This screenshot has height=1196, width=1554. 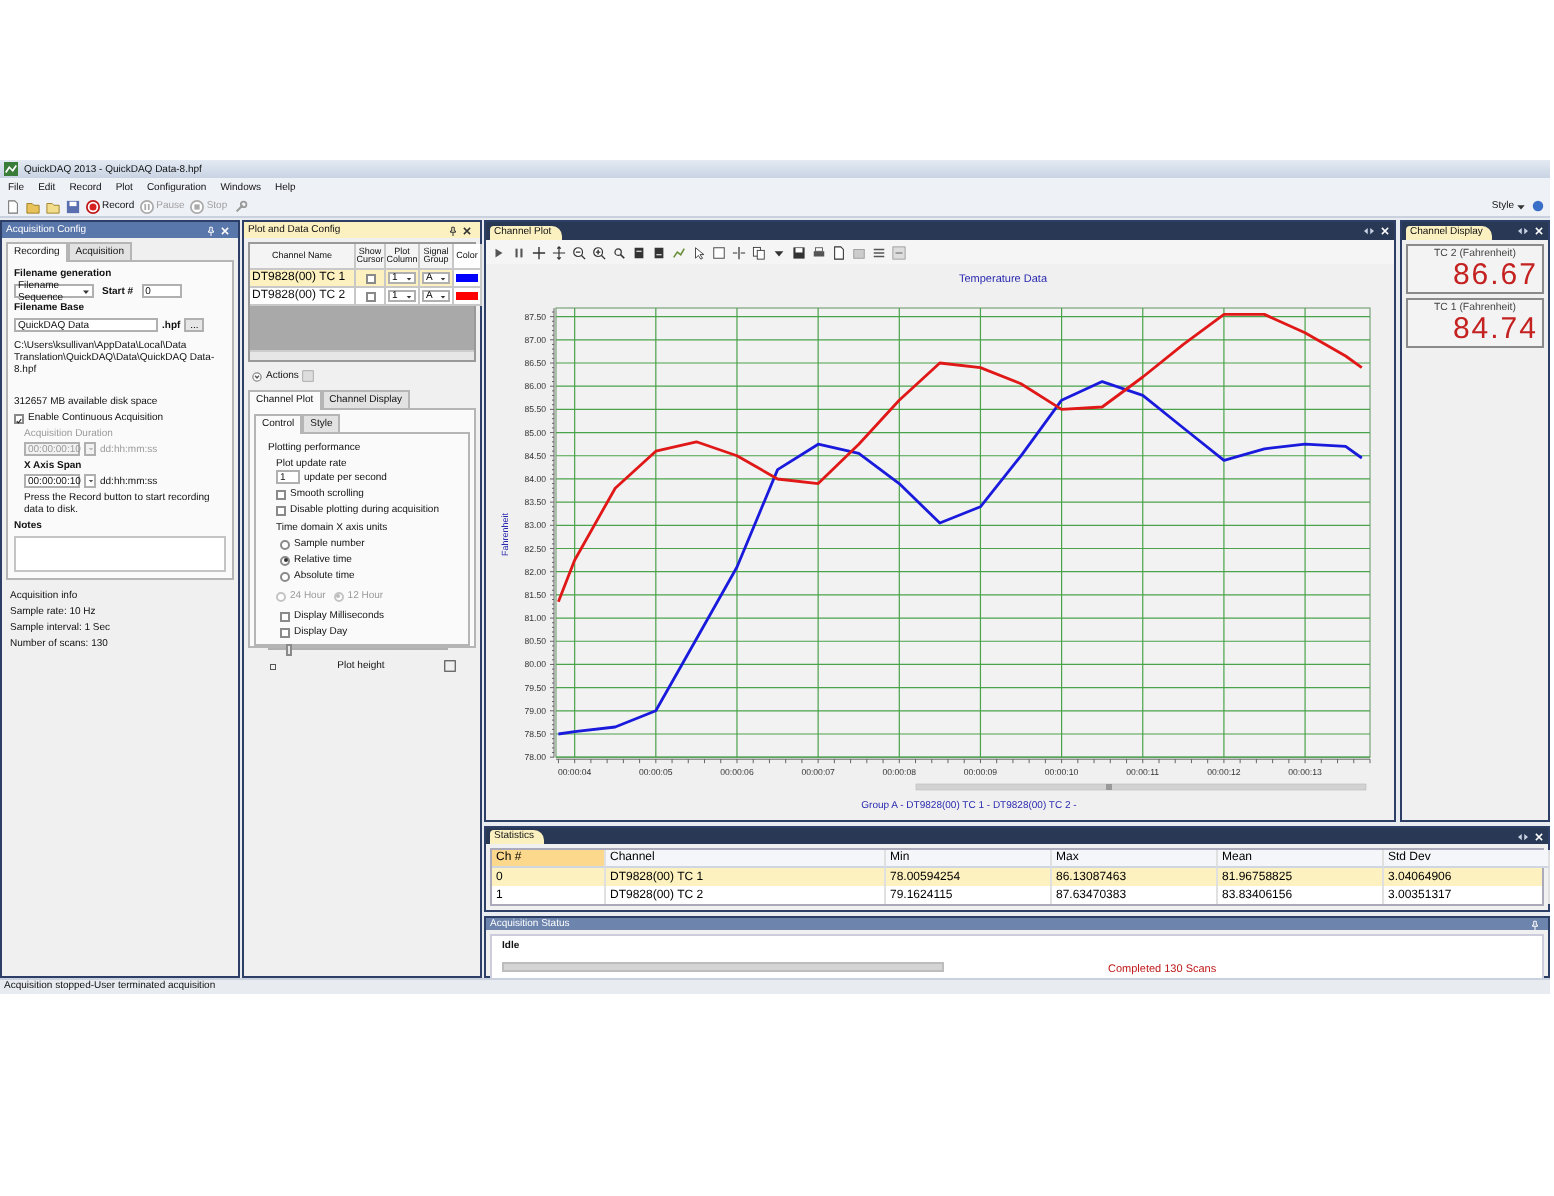 What do you see at coordinates (120, 554) in the screenshot?
I see `notes-field` at bounding box center [120, 554].